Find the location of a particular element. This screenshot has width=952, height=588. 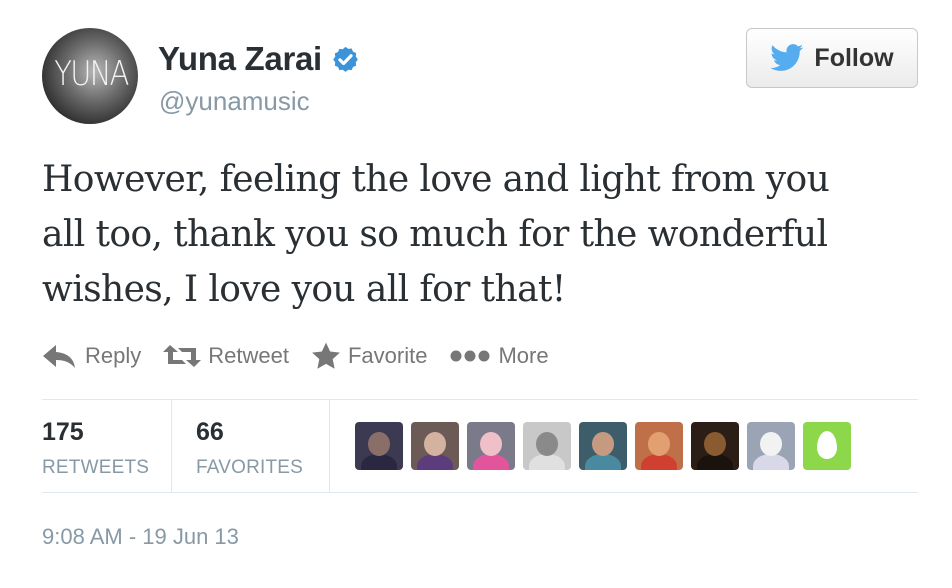

more-button: More is located at coordinates (499, 356).